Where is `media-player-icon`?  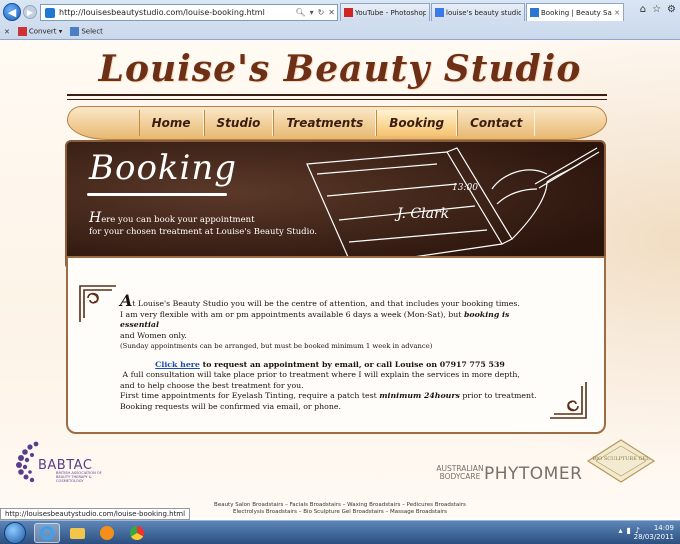 media-player-icon is located at coordinates (107, 533).